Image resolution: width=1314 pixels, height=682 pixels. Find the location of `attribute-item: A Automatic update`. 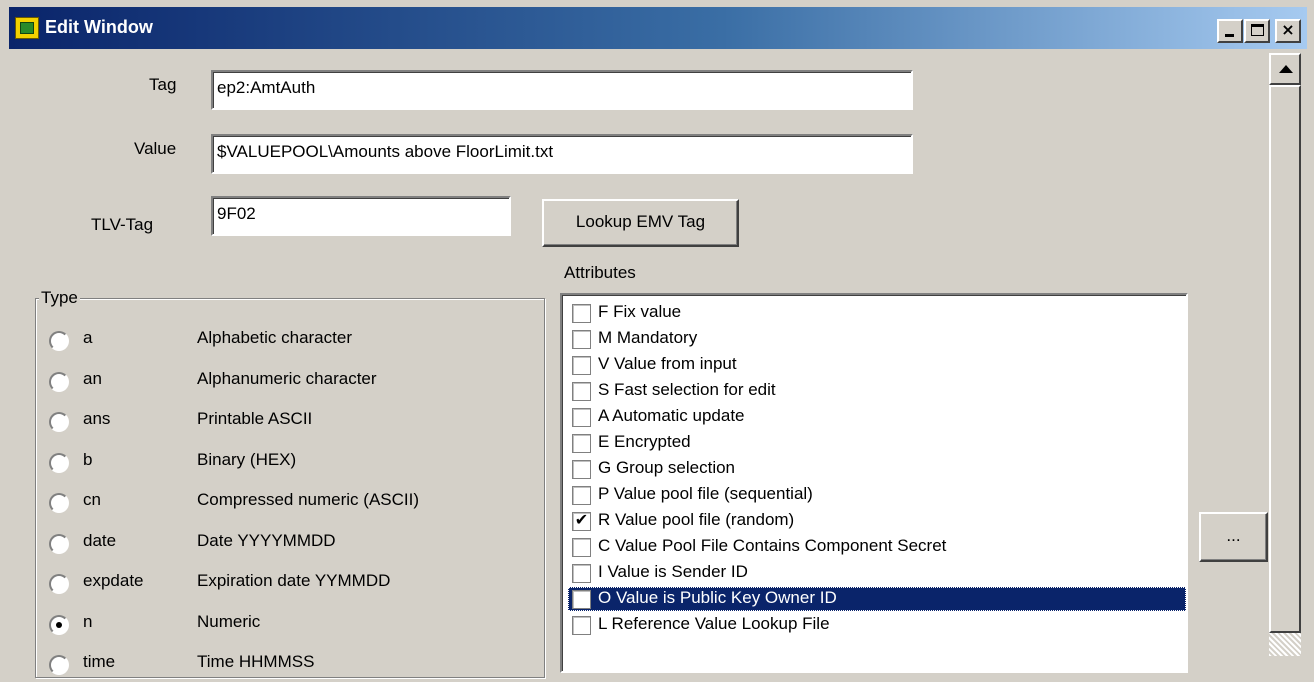

attribute-item: A Automatic update is located at coordinates (877, 417).